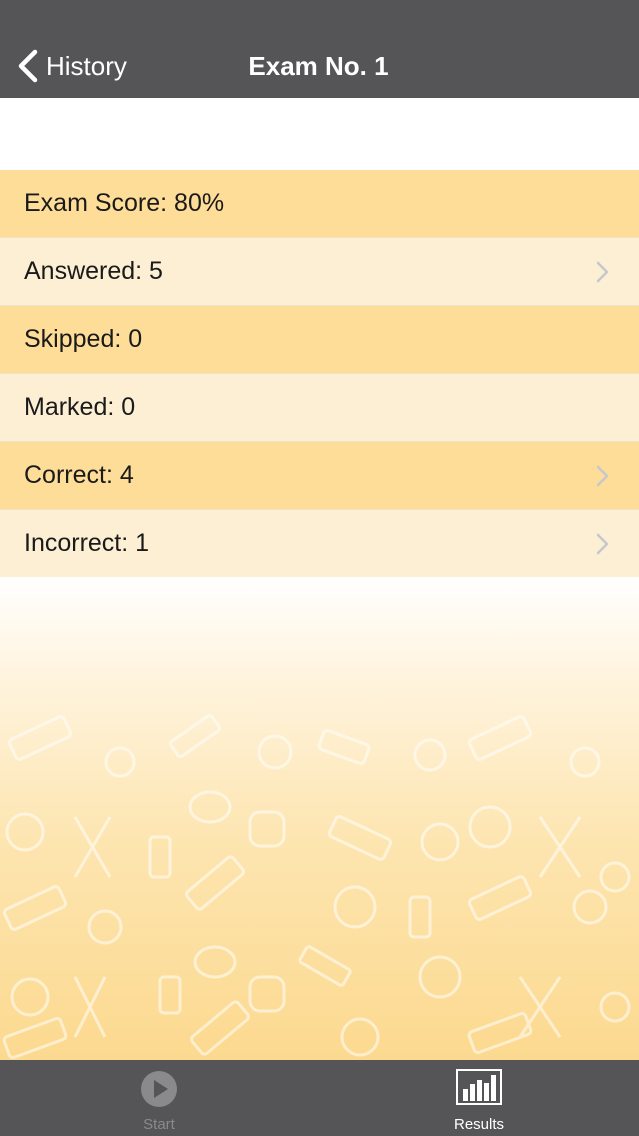 The image size is (639, 1136). I want to click on bar-chart-icon, so click(479, 1087).